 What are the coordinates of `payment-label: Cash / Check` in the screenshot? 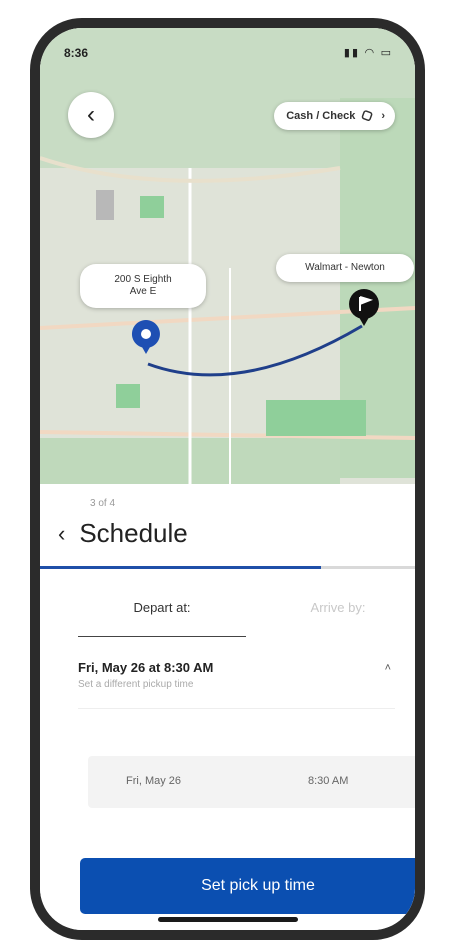 It's located at (321, 116).